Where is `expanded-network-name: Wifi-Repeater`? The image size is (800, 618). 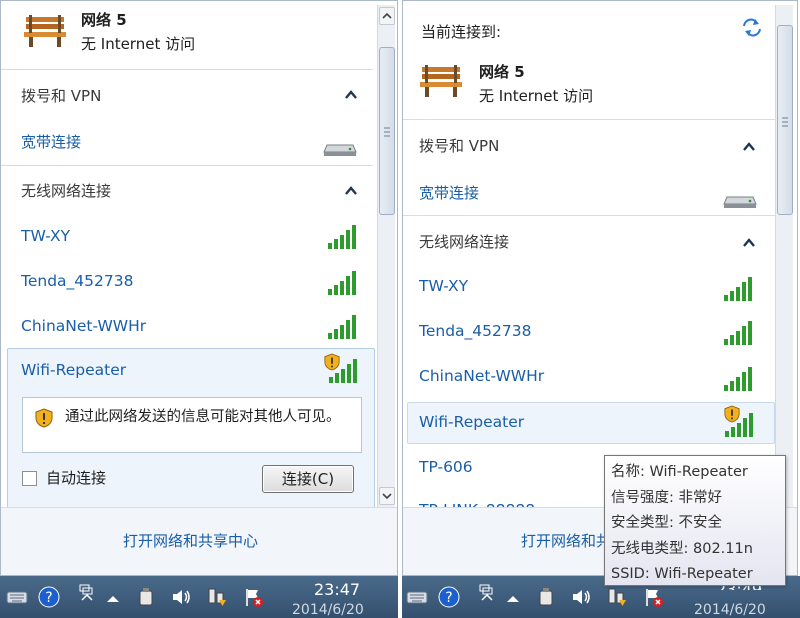 expanded-network-name: Wifi-Repeater is located at coordinates (73, 370).